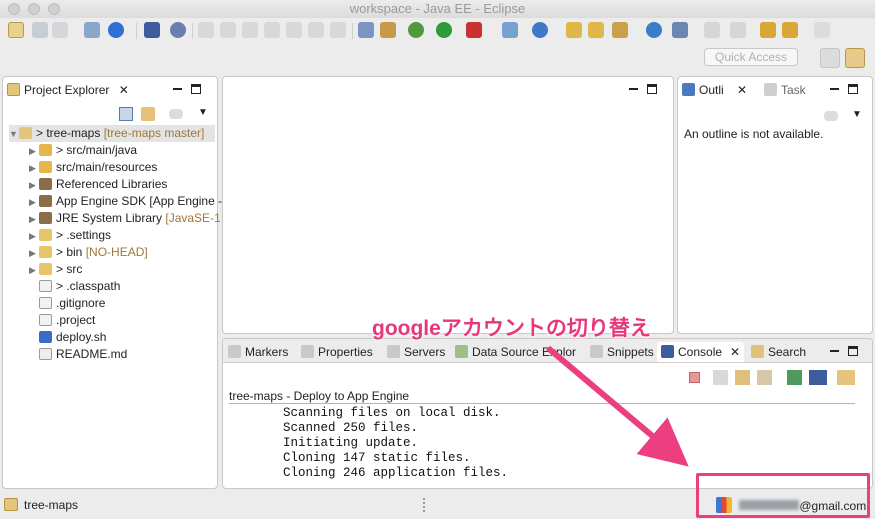 This screenshot has width=875, height=519. What do you see at coordinates (337, 352) in the screenshot?
I see `tab-properties: Properties` at bounding box center [337, 352].